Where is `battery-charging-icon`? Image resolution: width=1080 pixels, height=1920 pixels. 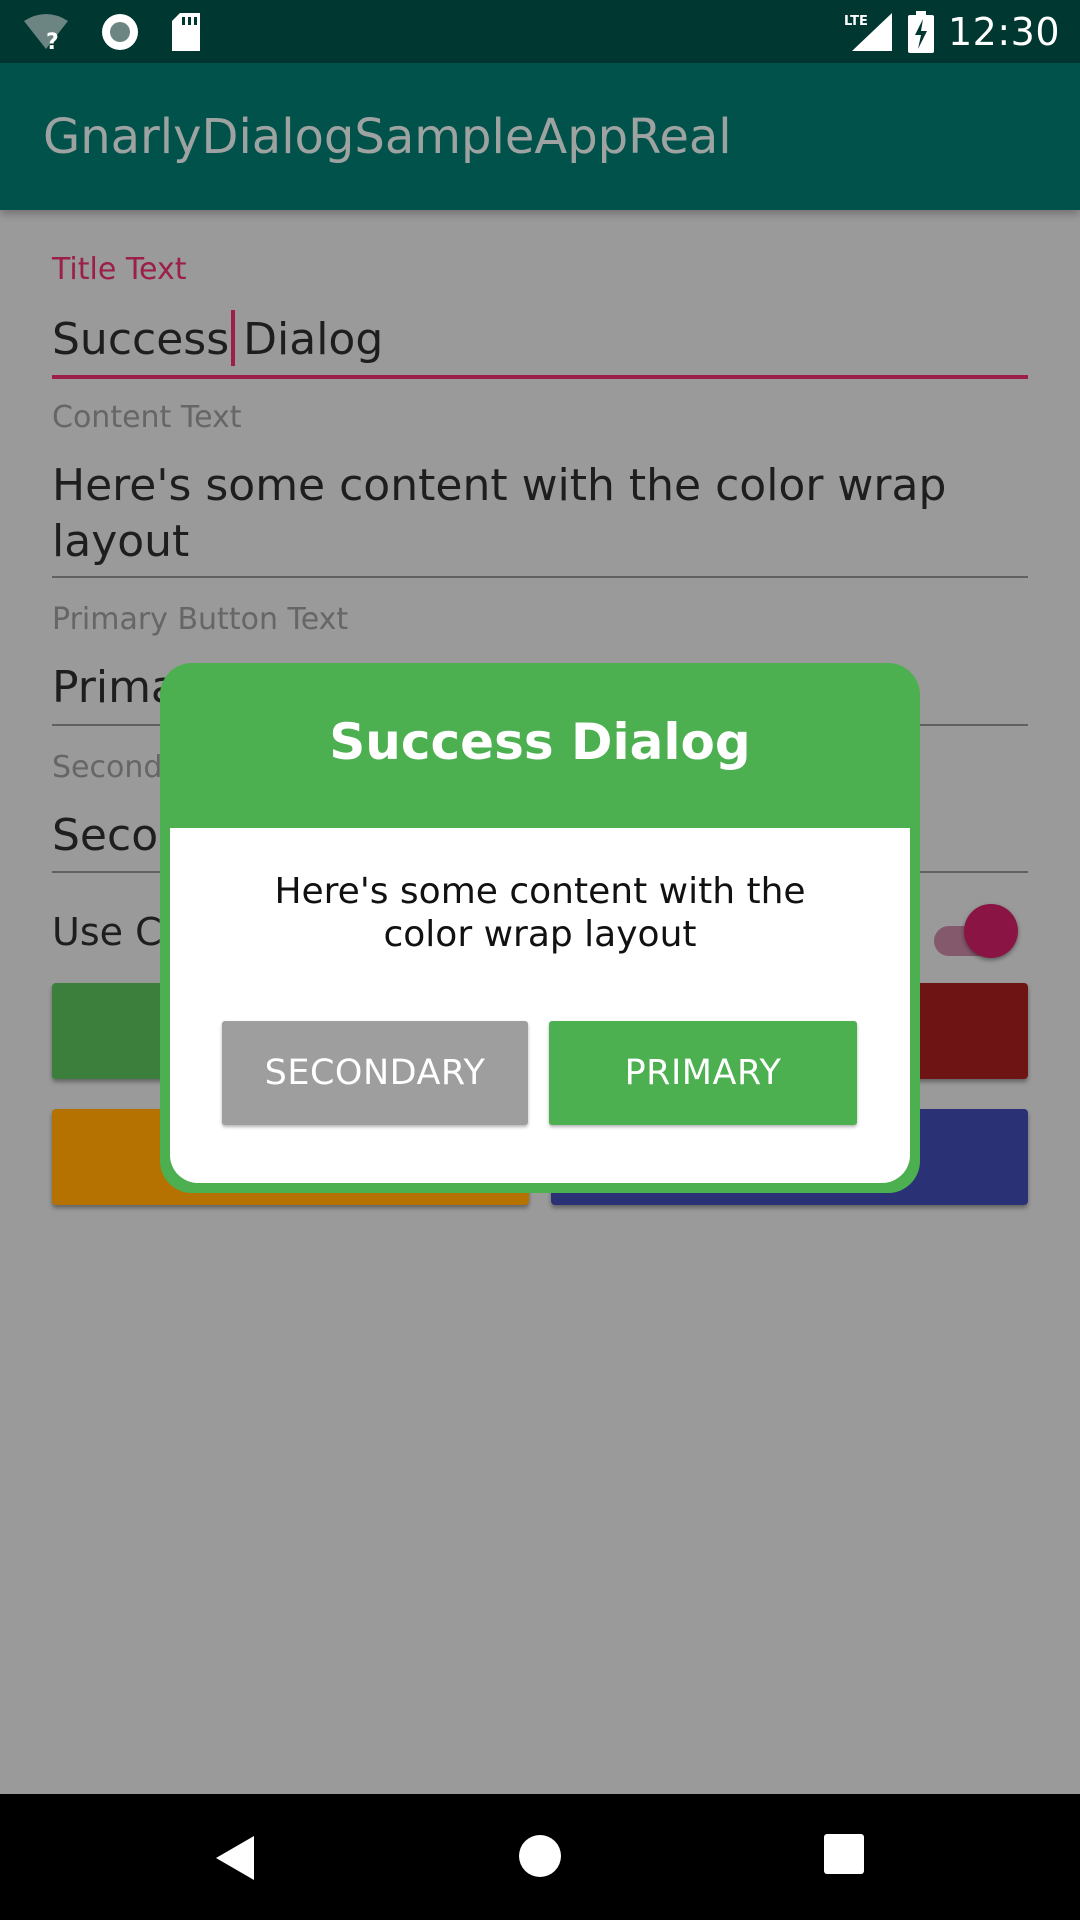 battery-charging-icon is located at coordinates (920, 32).